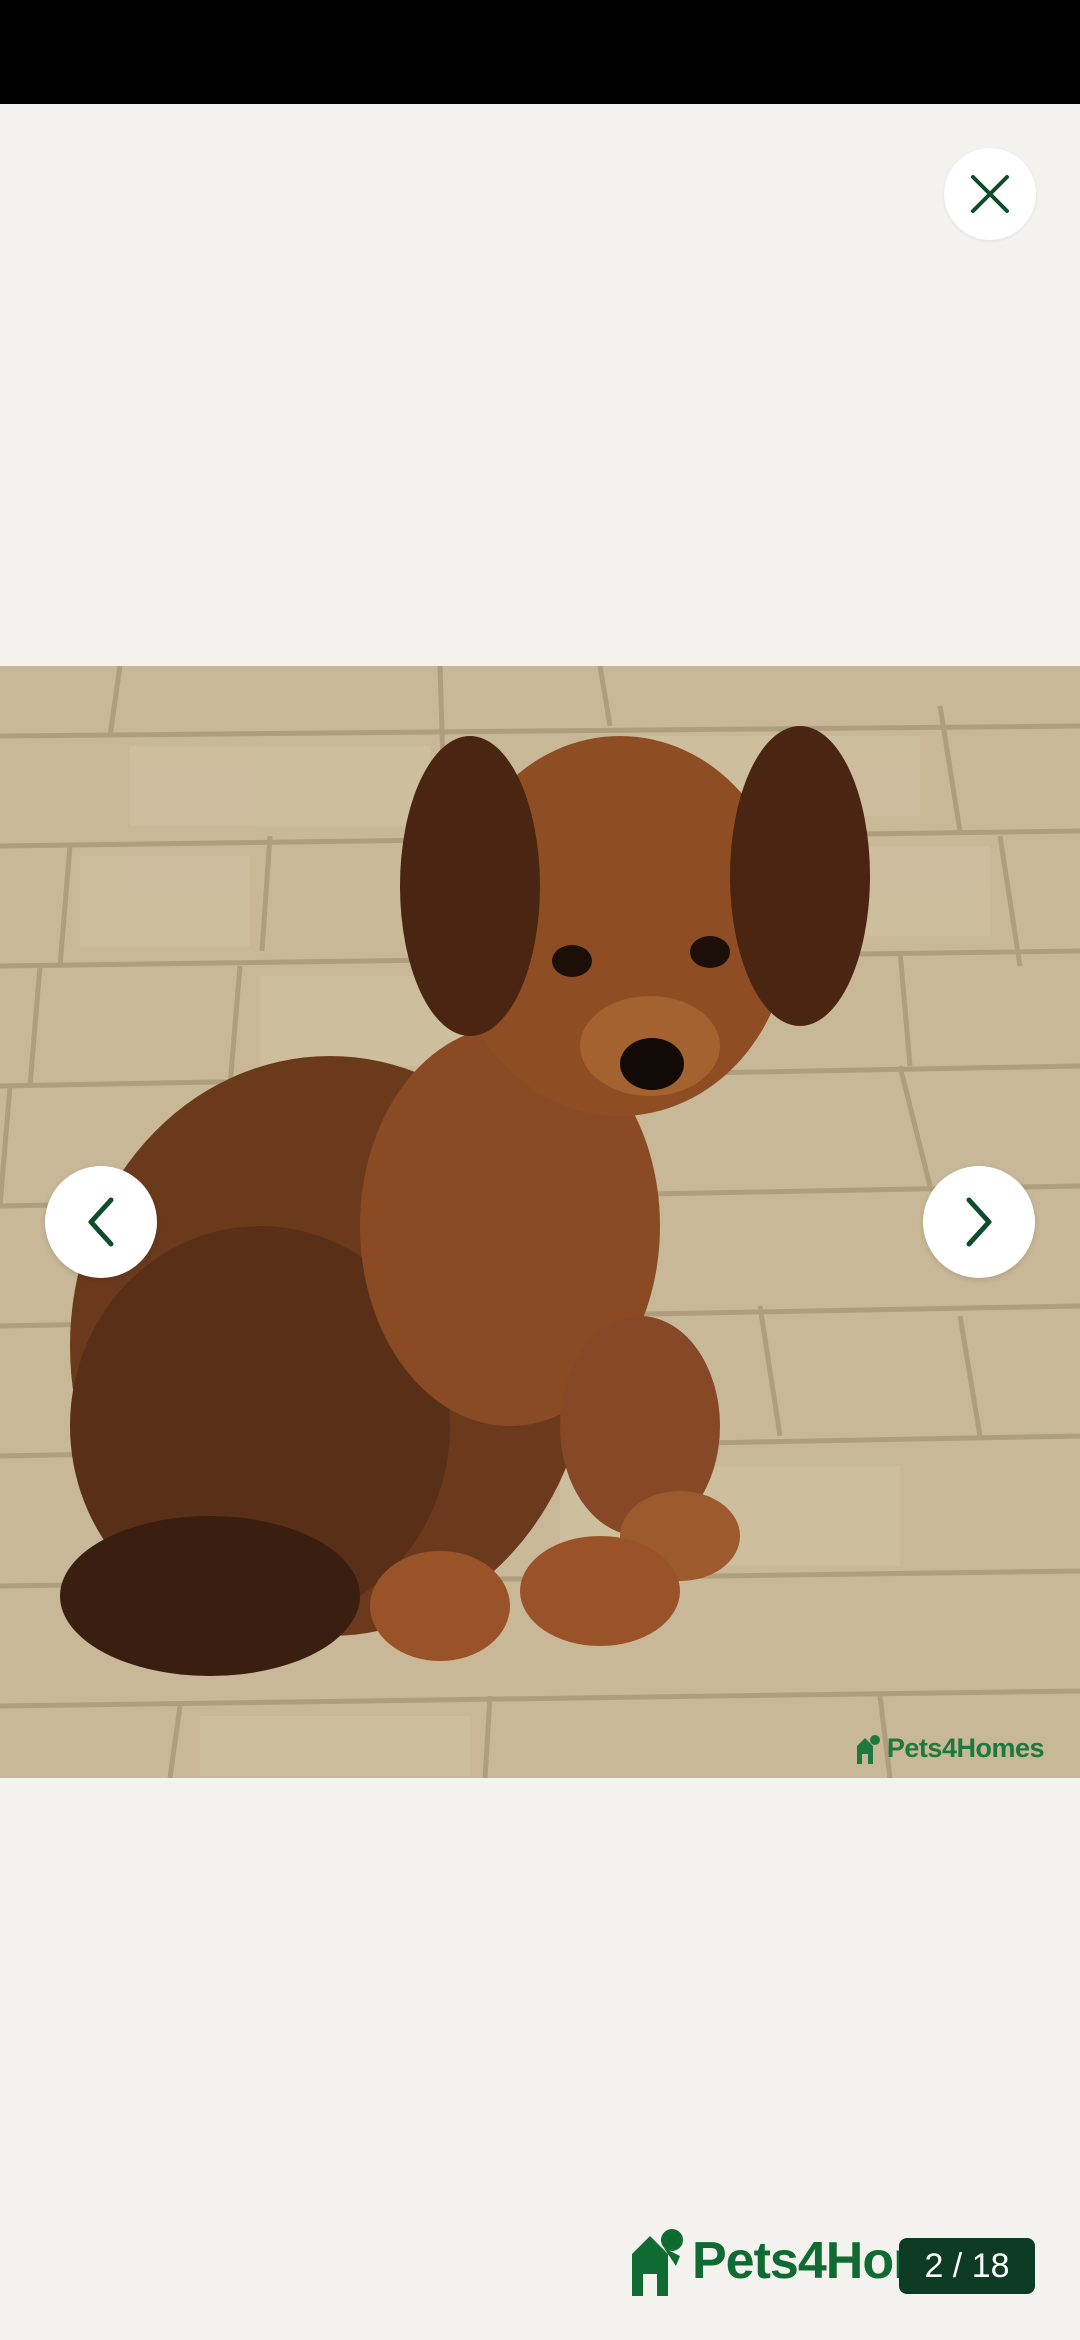 This screenshot has width=1080, height=2340. What do you see at coordinates (540, 52) in the screenshot?
I see `status-bar` at bounding box center [540, 52].